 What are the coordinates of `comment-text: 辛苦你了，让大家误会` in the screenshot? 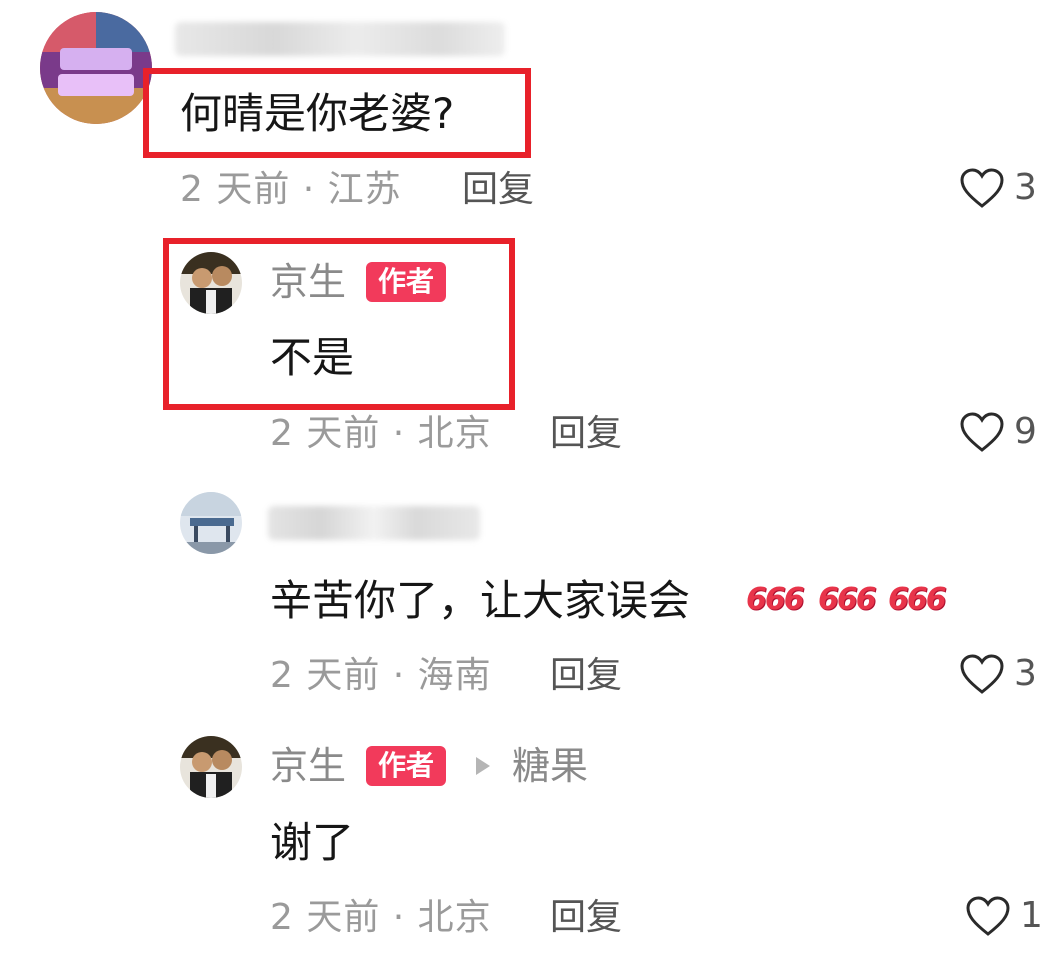 It's located at (480, 600).